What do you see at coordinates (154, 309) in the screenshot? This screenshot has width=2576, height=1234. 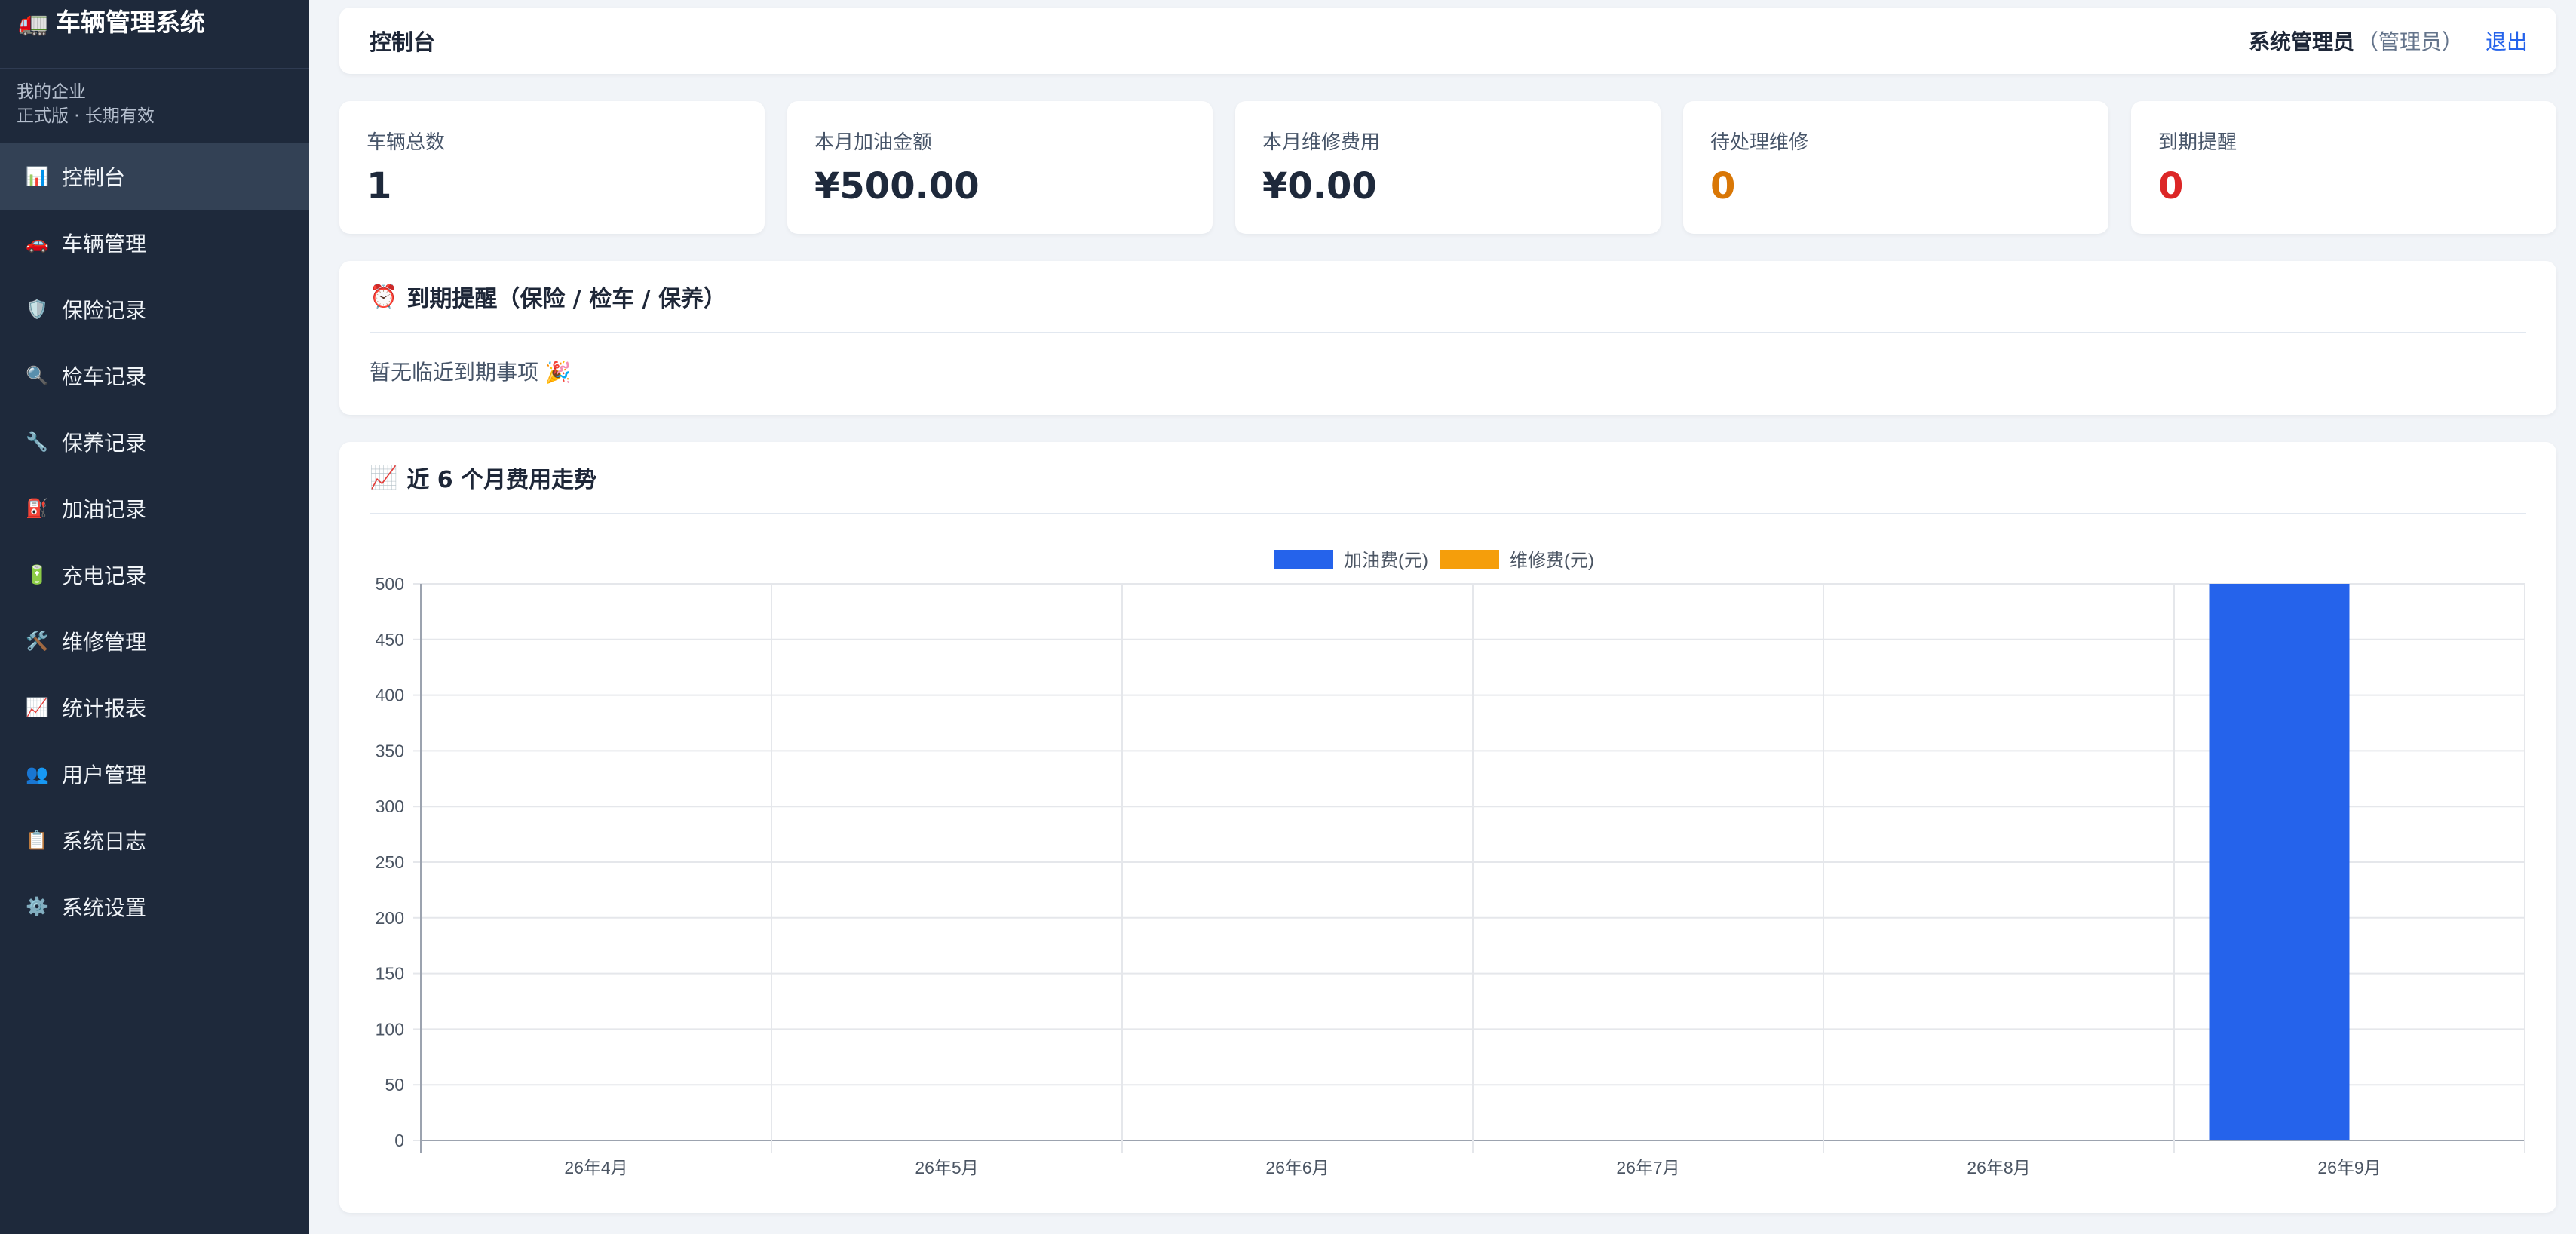 I see `sidebar-item: 🛡️ 保险记录` at bounding box center [154, 309].